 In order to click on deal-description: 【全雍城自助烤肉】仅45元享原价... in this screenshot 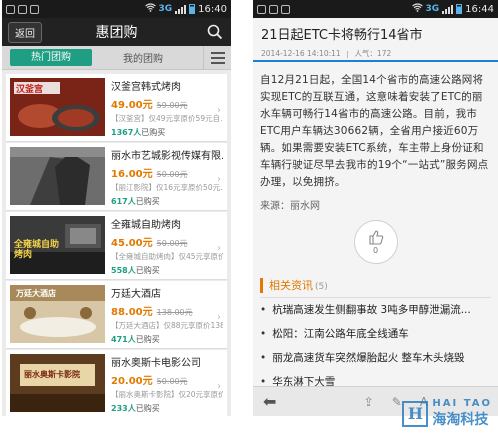, I will do `click(167, 256)`.